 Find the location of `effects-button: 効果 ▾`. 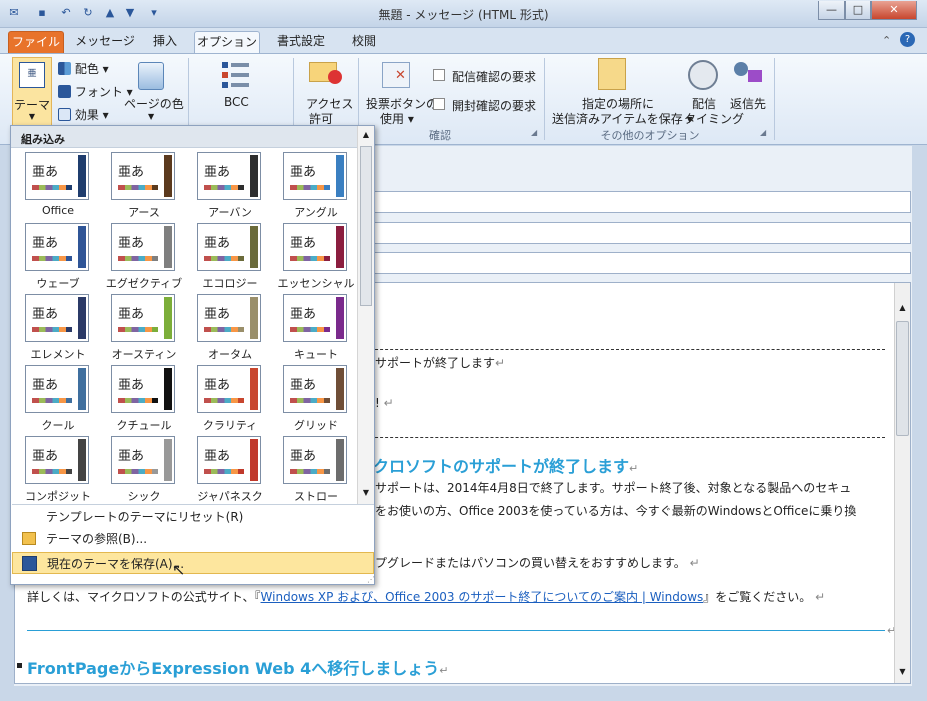

effects-button: 効果 ▾ is located at coordinates (83, 114).